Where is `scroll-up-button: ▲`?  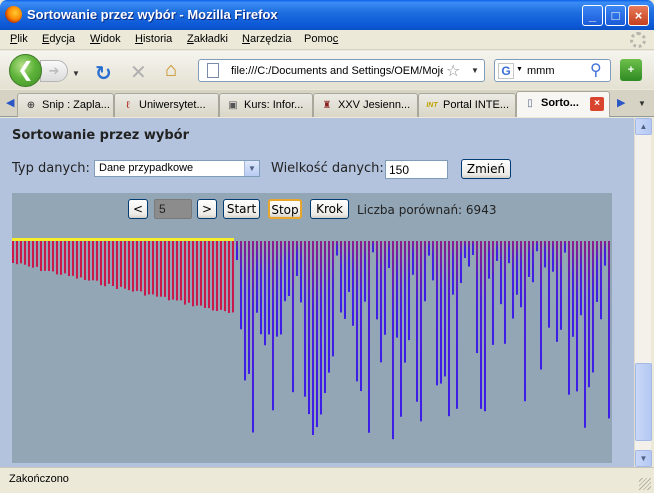 scroll-up-button: ▲ is located at coordinates (643, 126).